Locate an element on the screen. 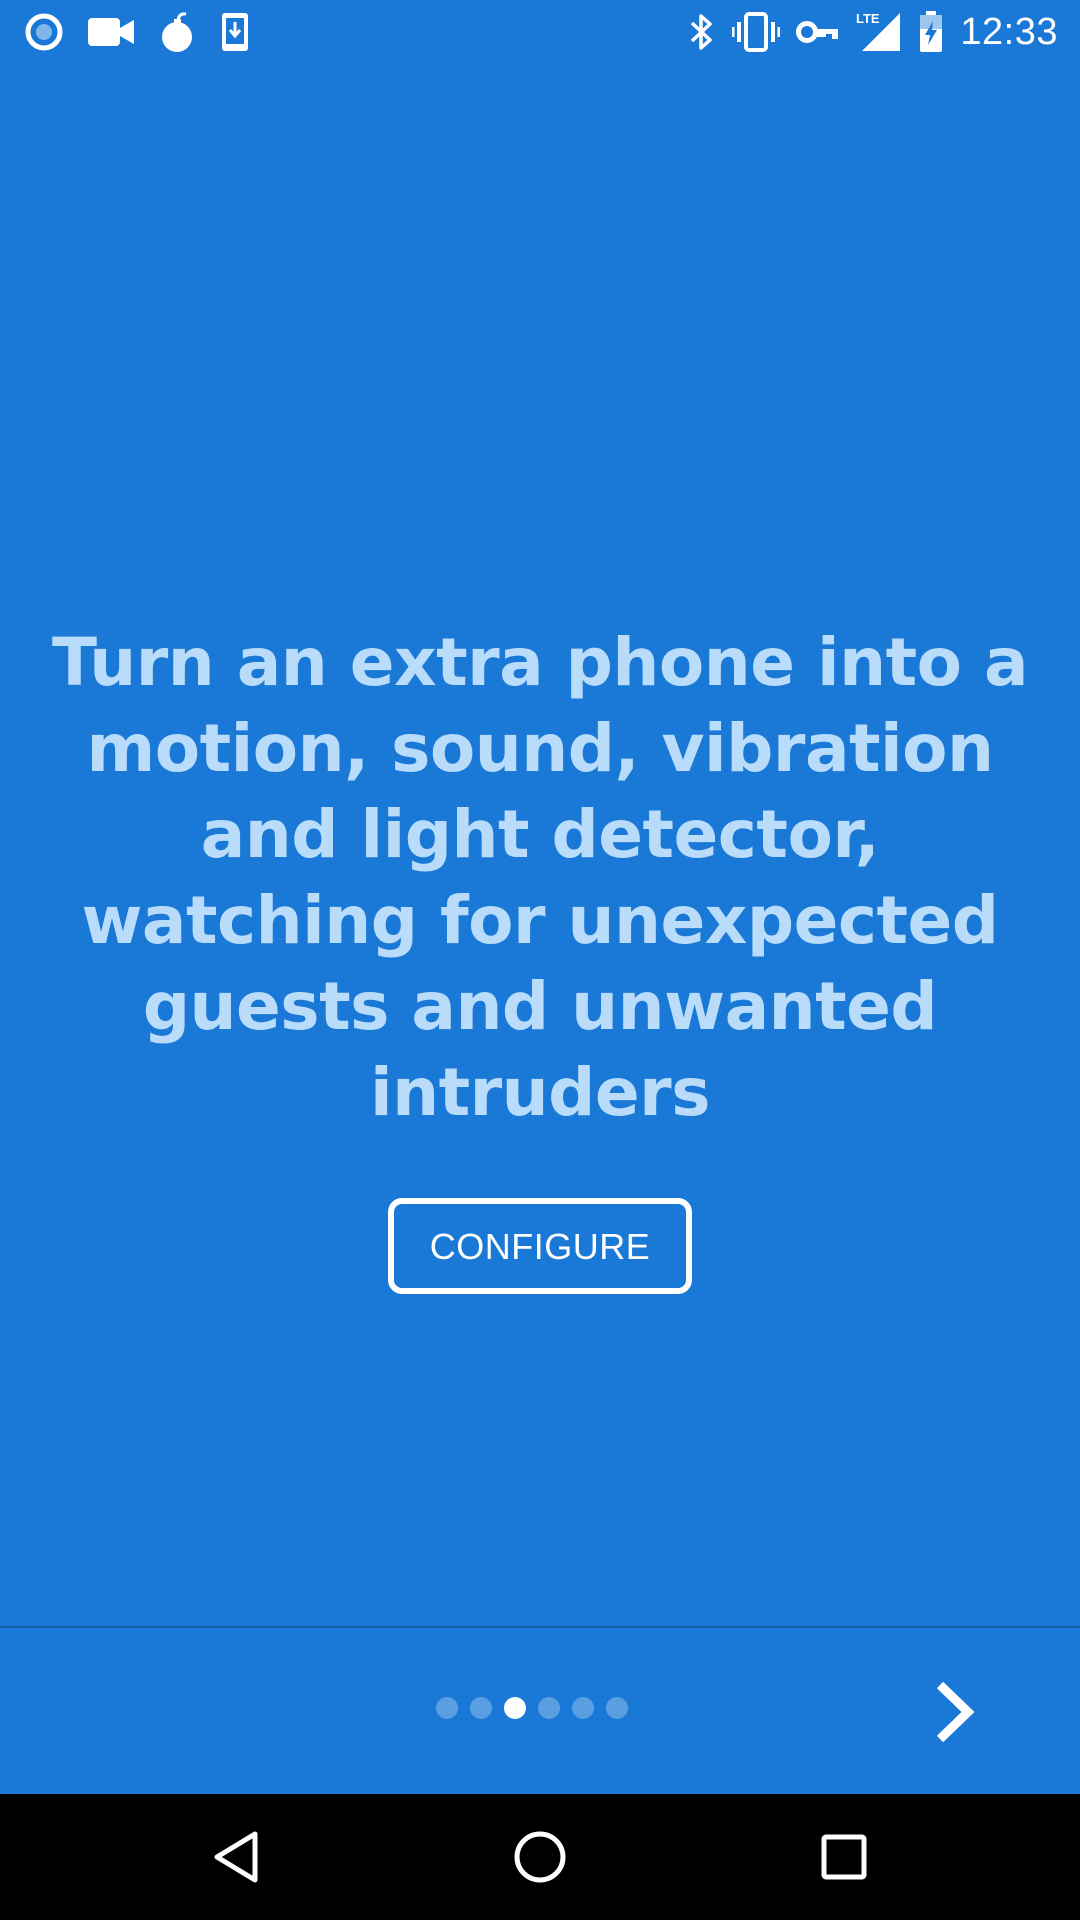 The height and width of the screenshot is (1920, 1080). back-button is located at coordinates (236, 1857).